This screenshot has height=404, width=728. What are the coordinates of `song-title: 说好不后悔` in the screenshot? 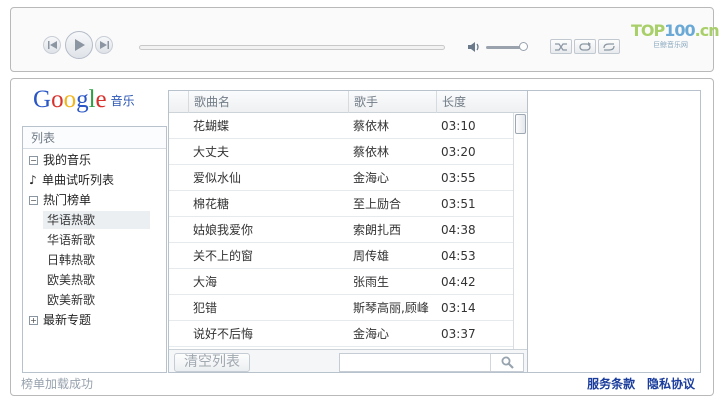 It's located at (223, 334).